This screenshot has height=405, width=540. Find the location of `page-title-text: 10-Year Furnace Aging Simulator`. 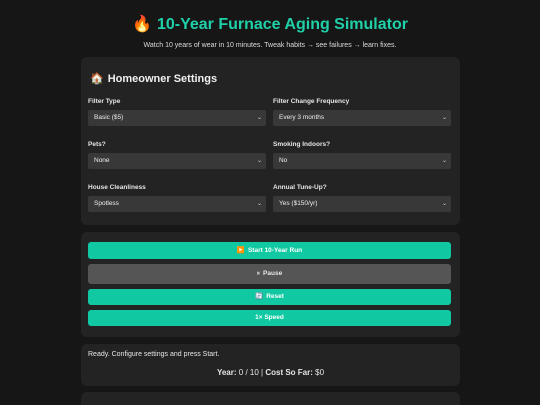

page-title-text: 10-Year Furnace Aging Simulator is located at coordinates (282, 24).